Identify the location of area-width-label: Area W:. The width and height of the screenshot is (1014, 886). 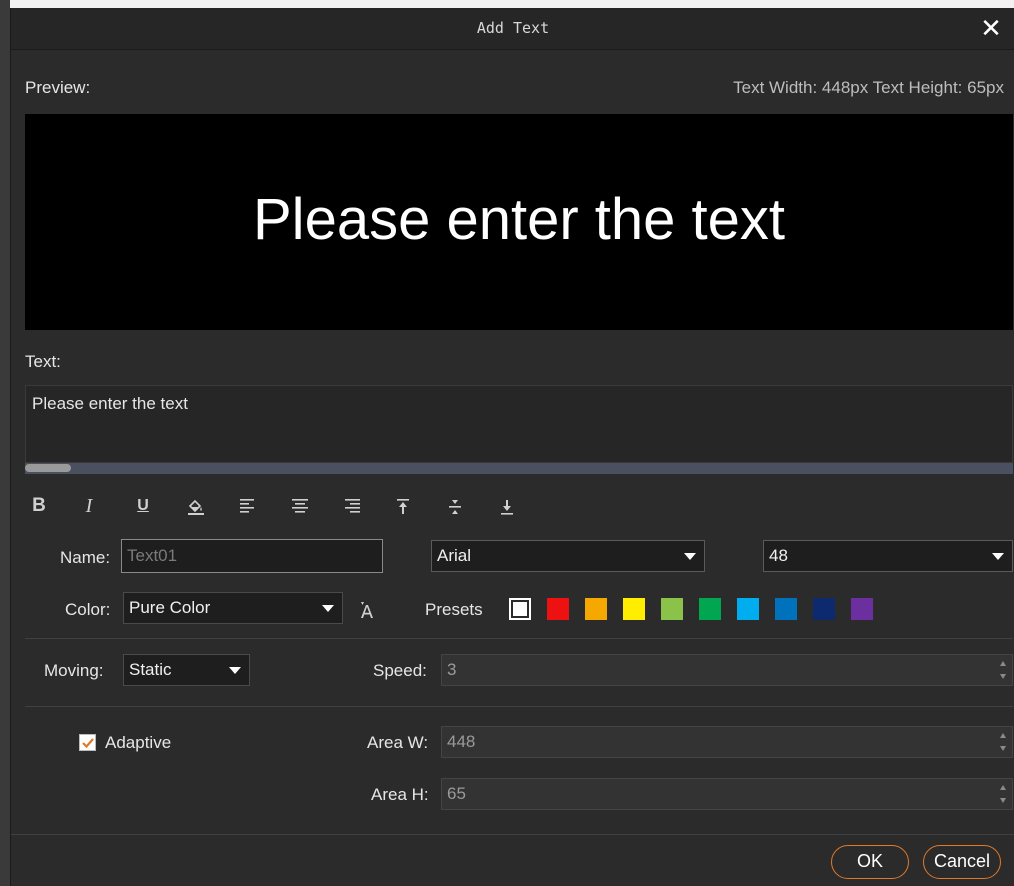
(398, 742).